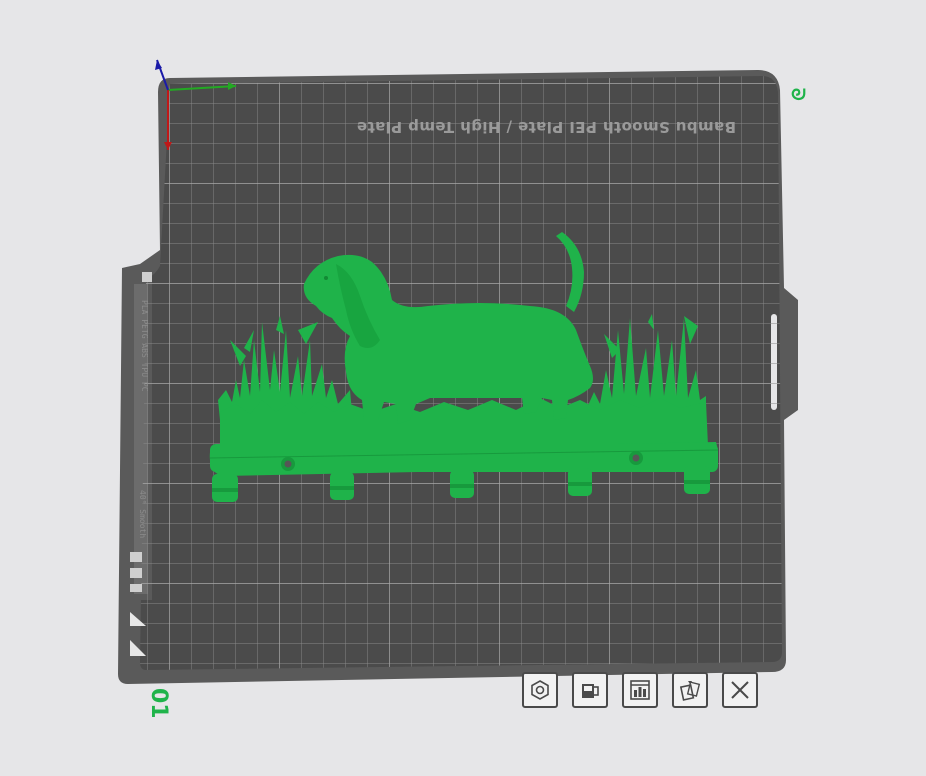 This screenshot has width=926, height=776. I want to click on plate-settings-icon, so click(640, 690).